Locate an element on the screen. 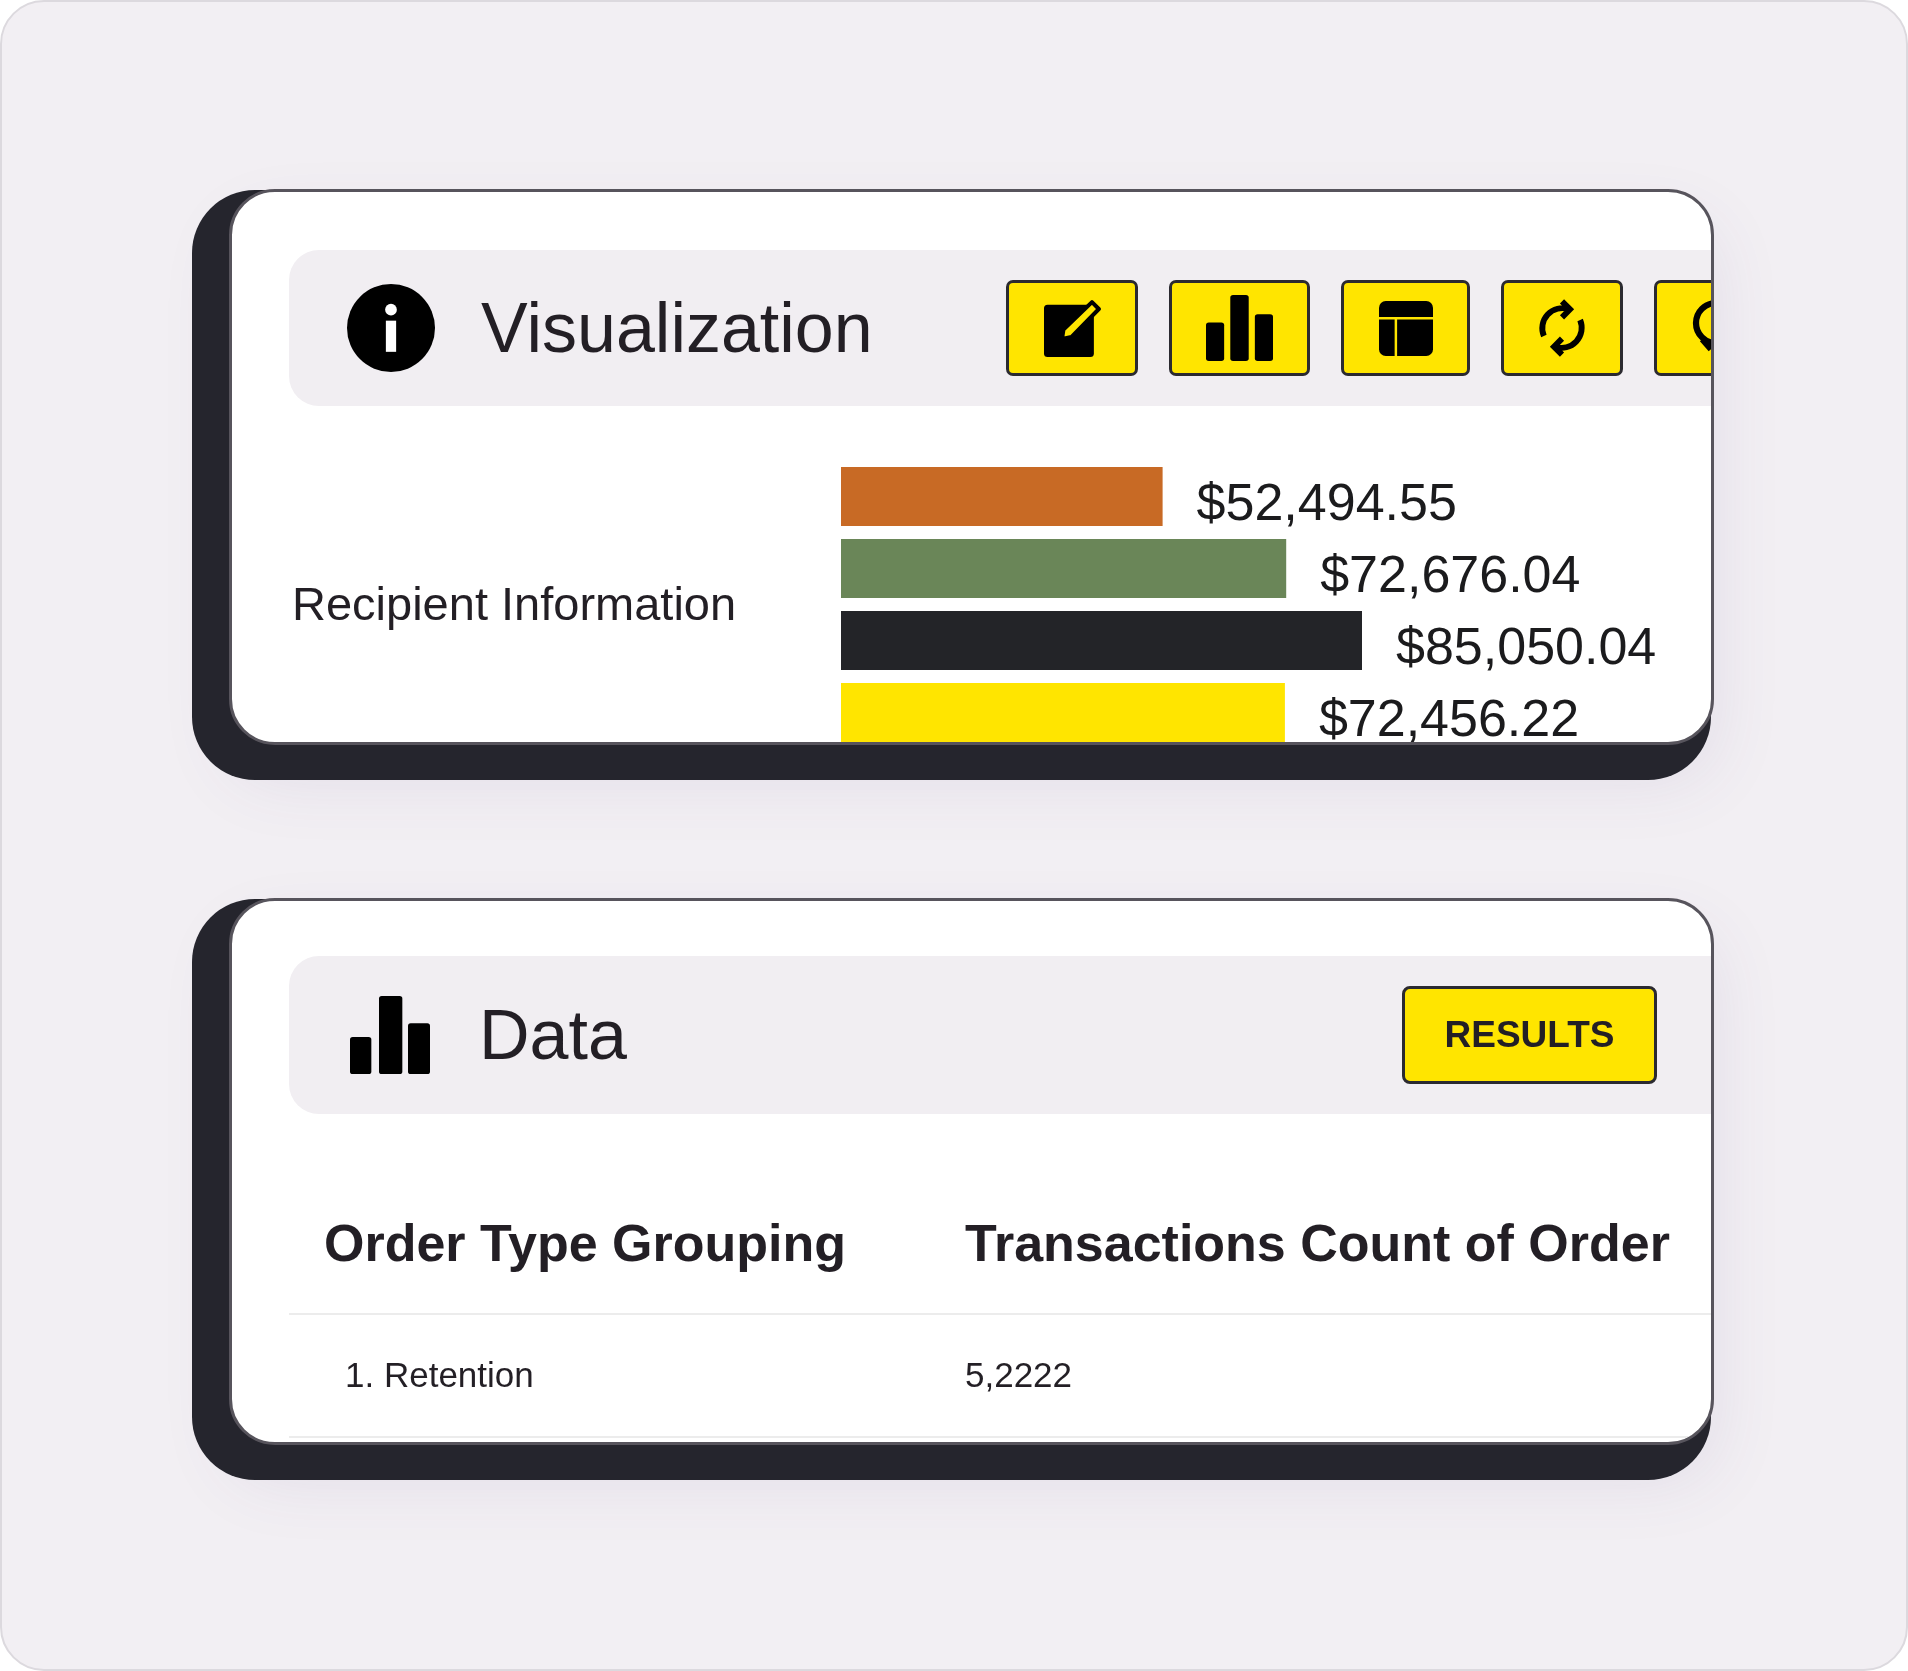 This screenshot has height=1671, width=1908. table-icon is located at coordinates (1405, 328).